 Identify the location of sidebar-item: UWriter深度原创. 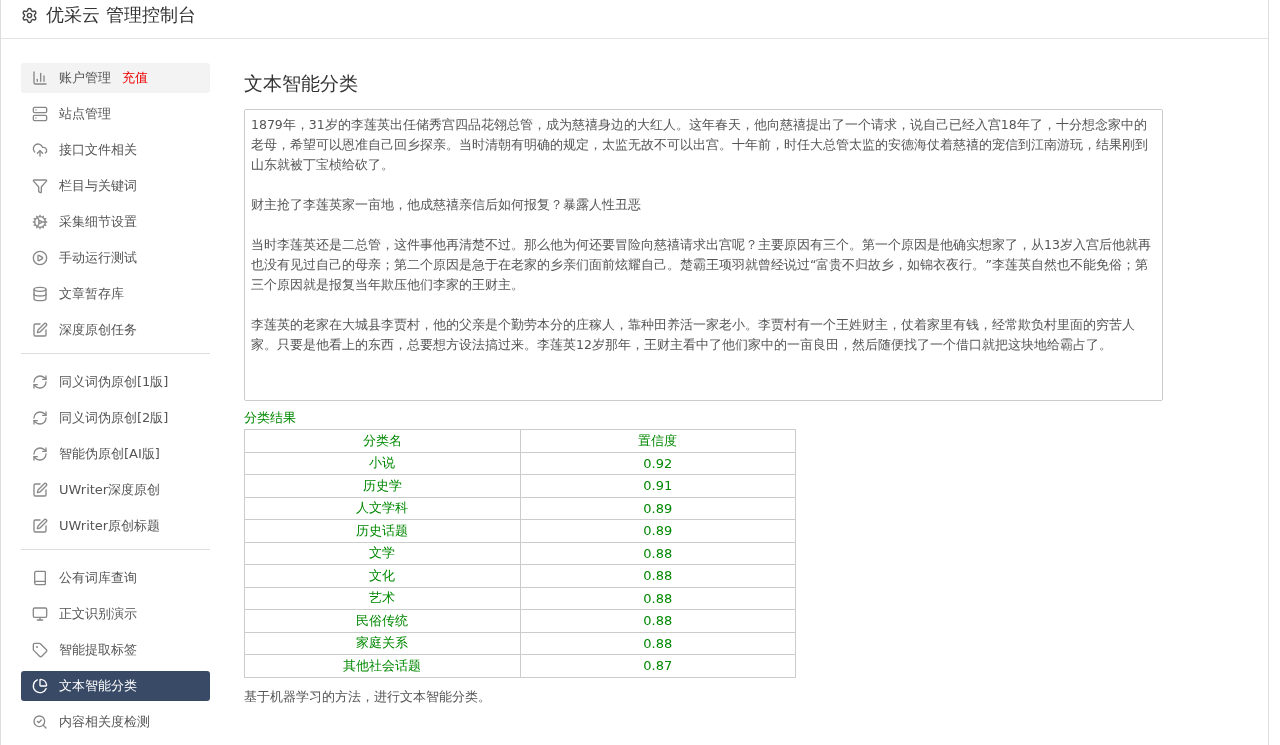
(115, 490).